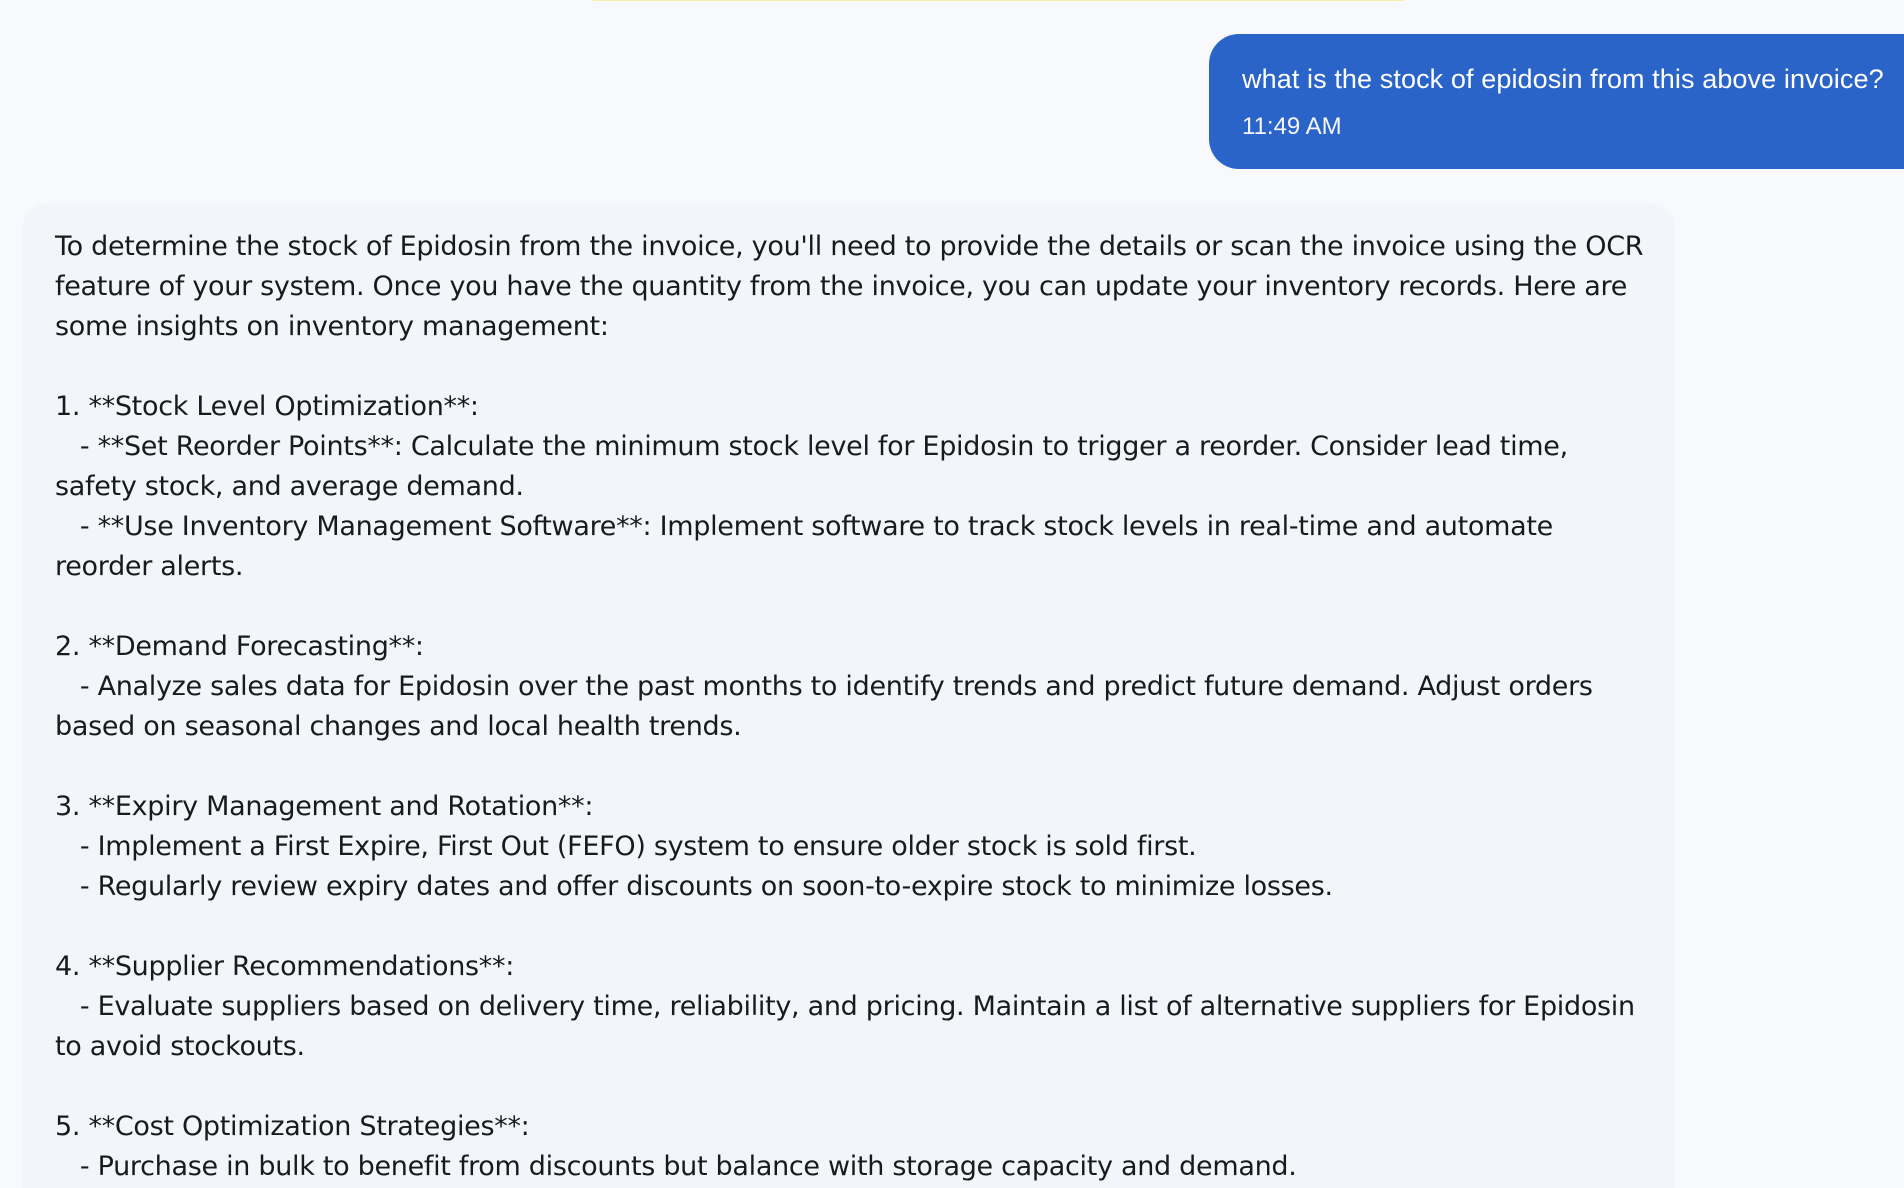 The width and height of the screenshot is (1904, 1188). Describe the element at coordinates (292, 1126) in the screenshot. I see `assistant-section-heading: 5. **Cost Optimization Strategies**:` at that location.